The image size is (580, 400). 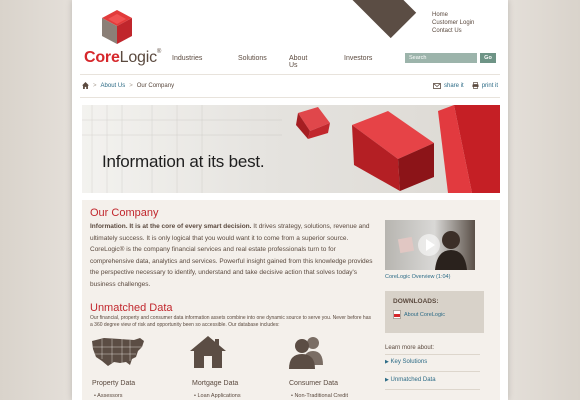 What do you see at coordinates (217, 396) in the screenshot?
I see `mortgage-data-bullet: • Loan Applications` at bounding box center [217, 396].